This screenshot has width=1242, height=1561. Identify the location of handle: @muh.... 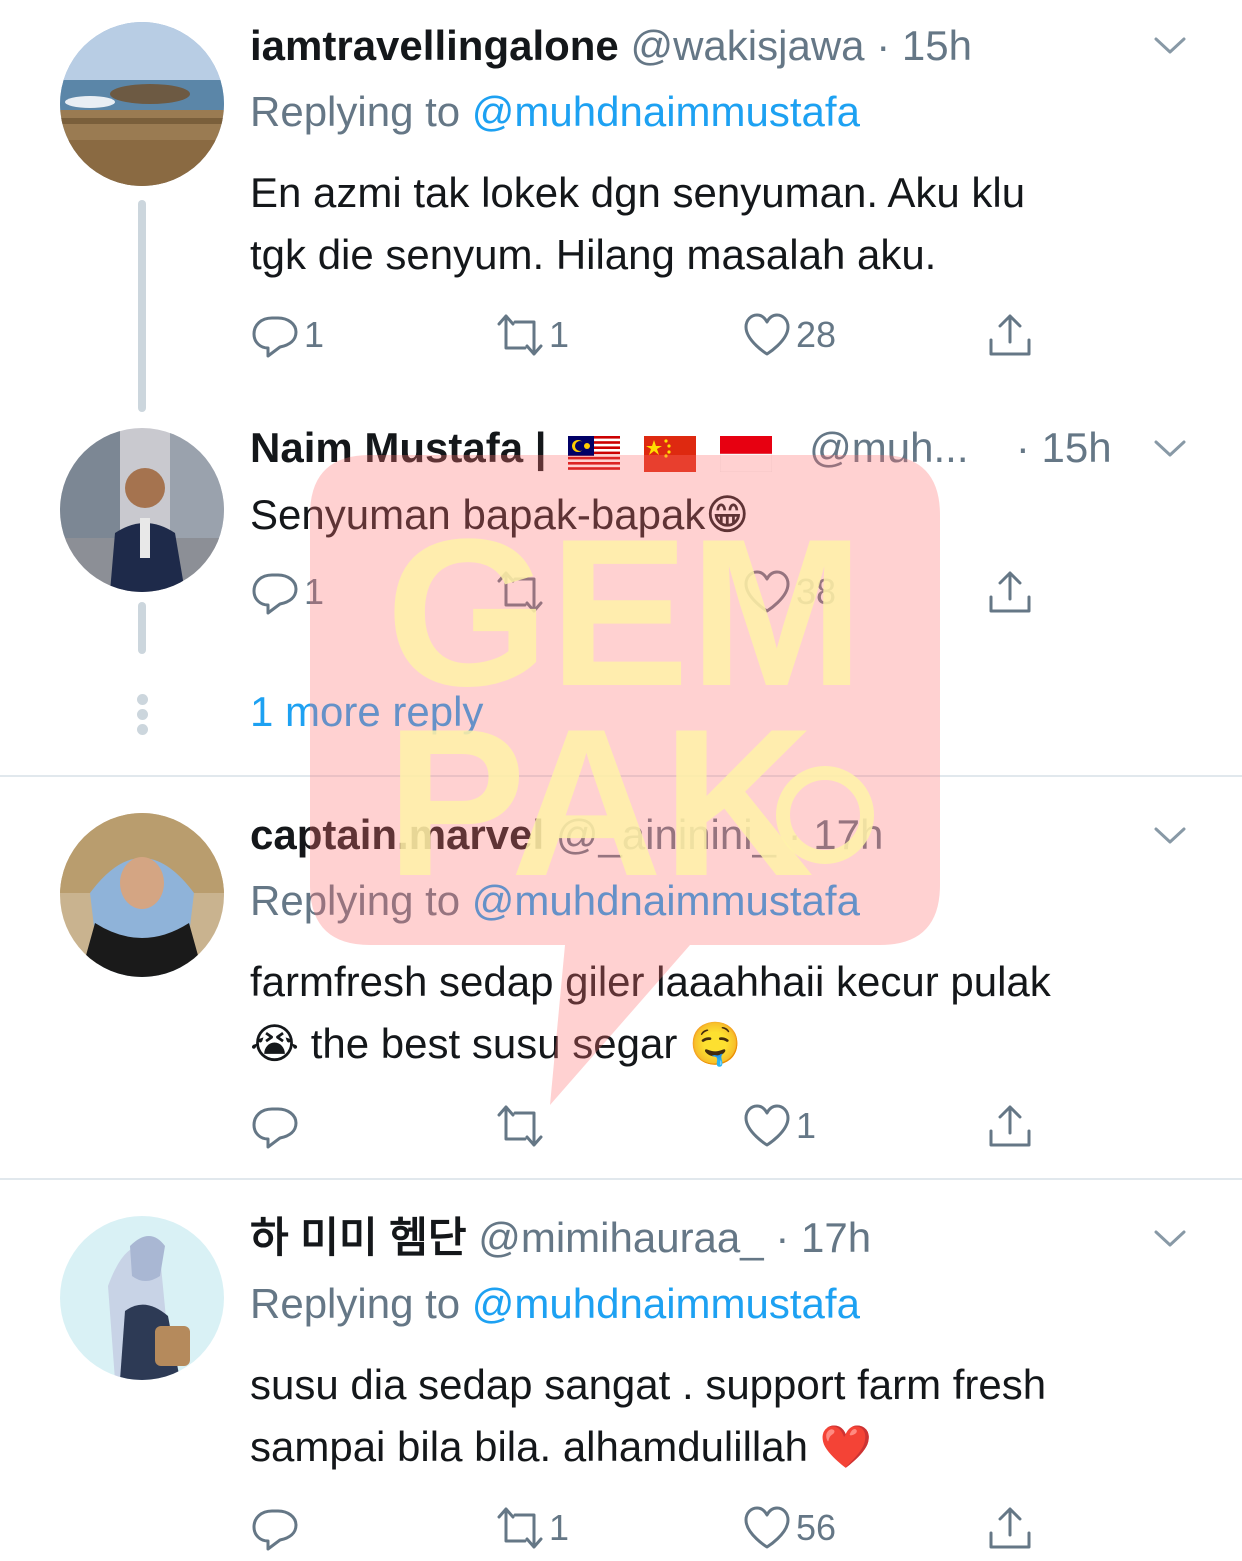
(888, 447).